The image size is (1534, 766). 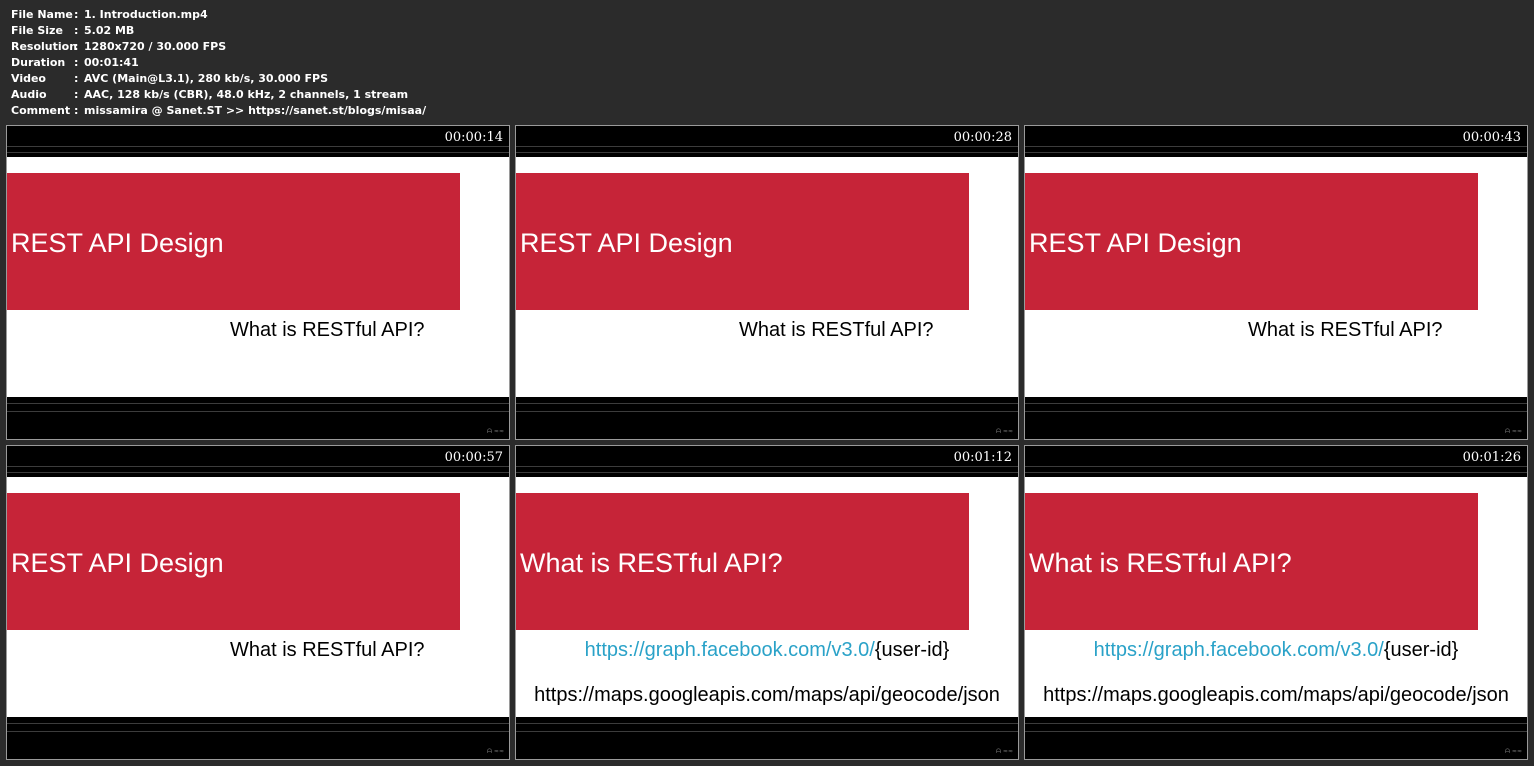 What do you see at coordinates (38, 62) in the screenshot?
I see `info-key: Duration` at bounding box center [38, 62].